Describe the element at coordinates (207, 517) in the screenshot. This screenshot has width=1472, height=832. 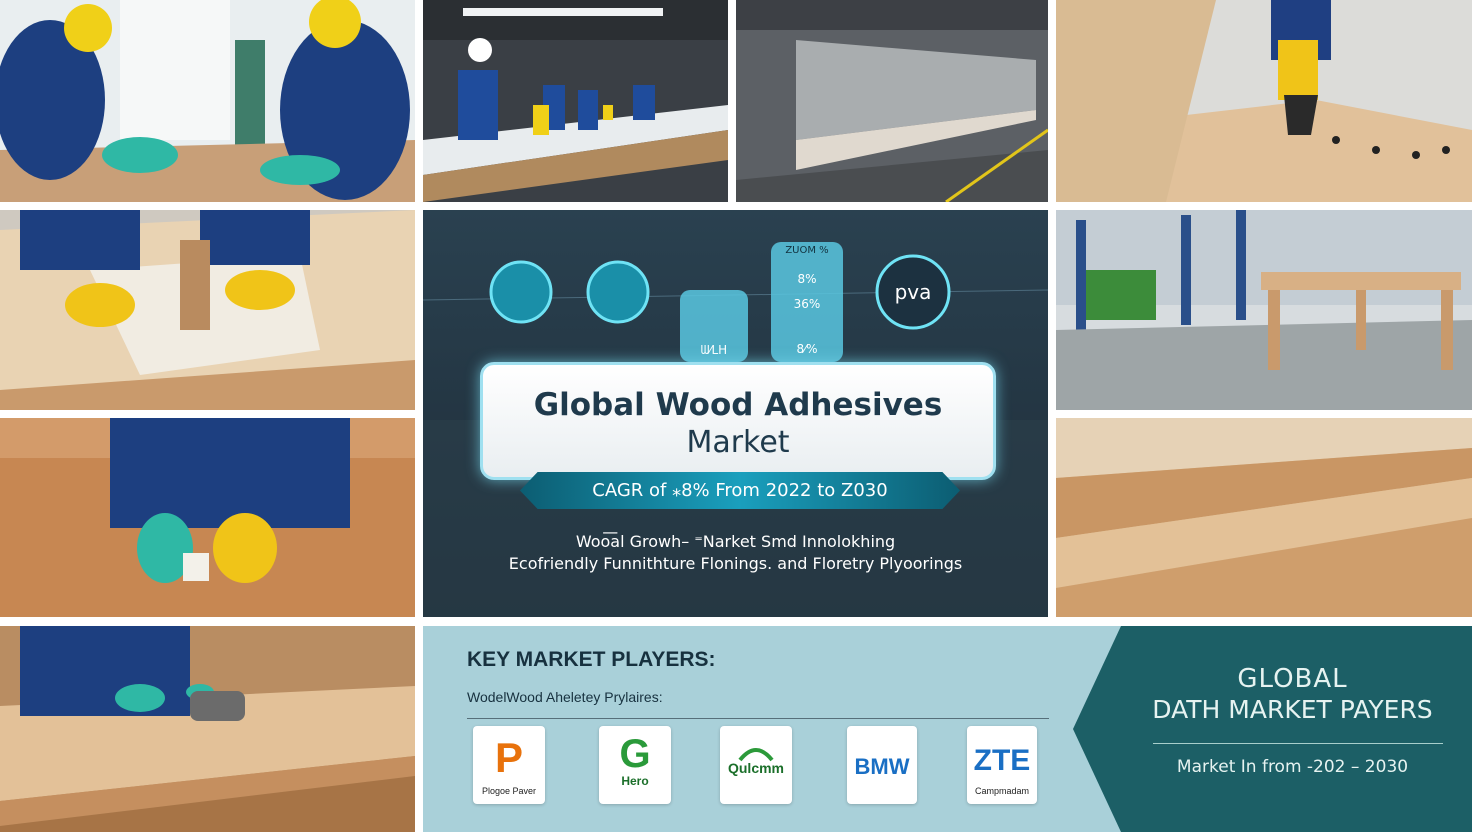
I see `photo-hands-on-wood-board` at that location.